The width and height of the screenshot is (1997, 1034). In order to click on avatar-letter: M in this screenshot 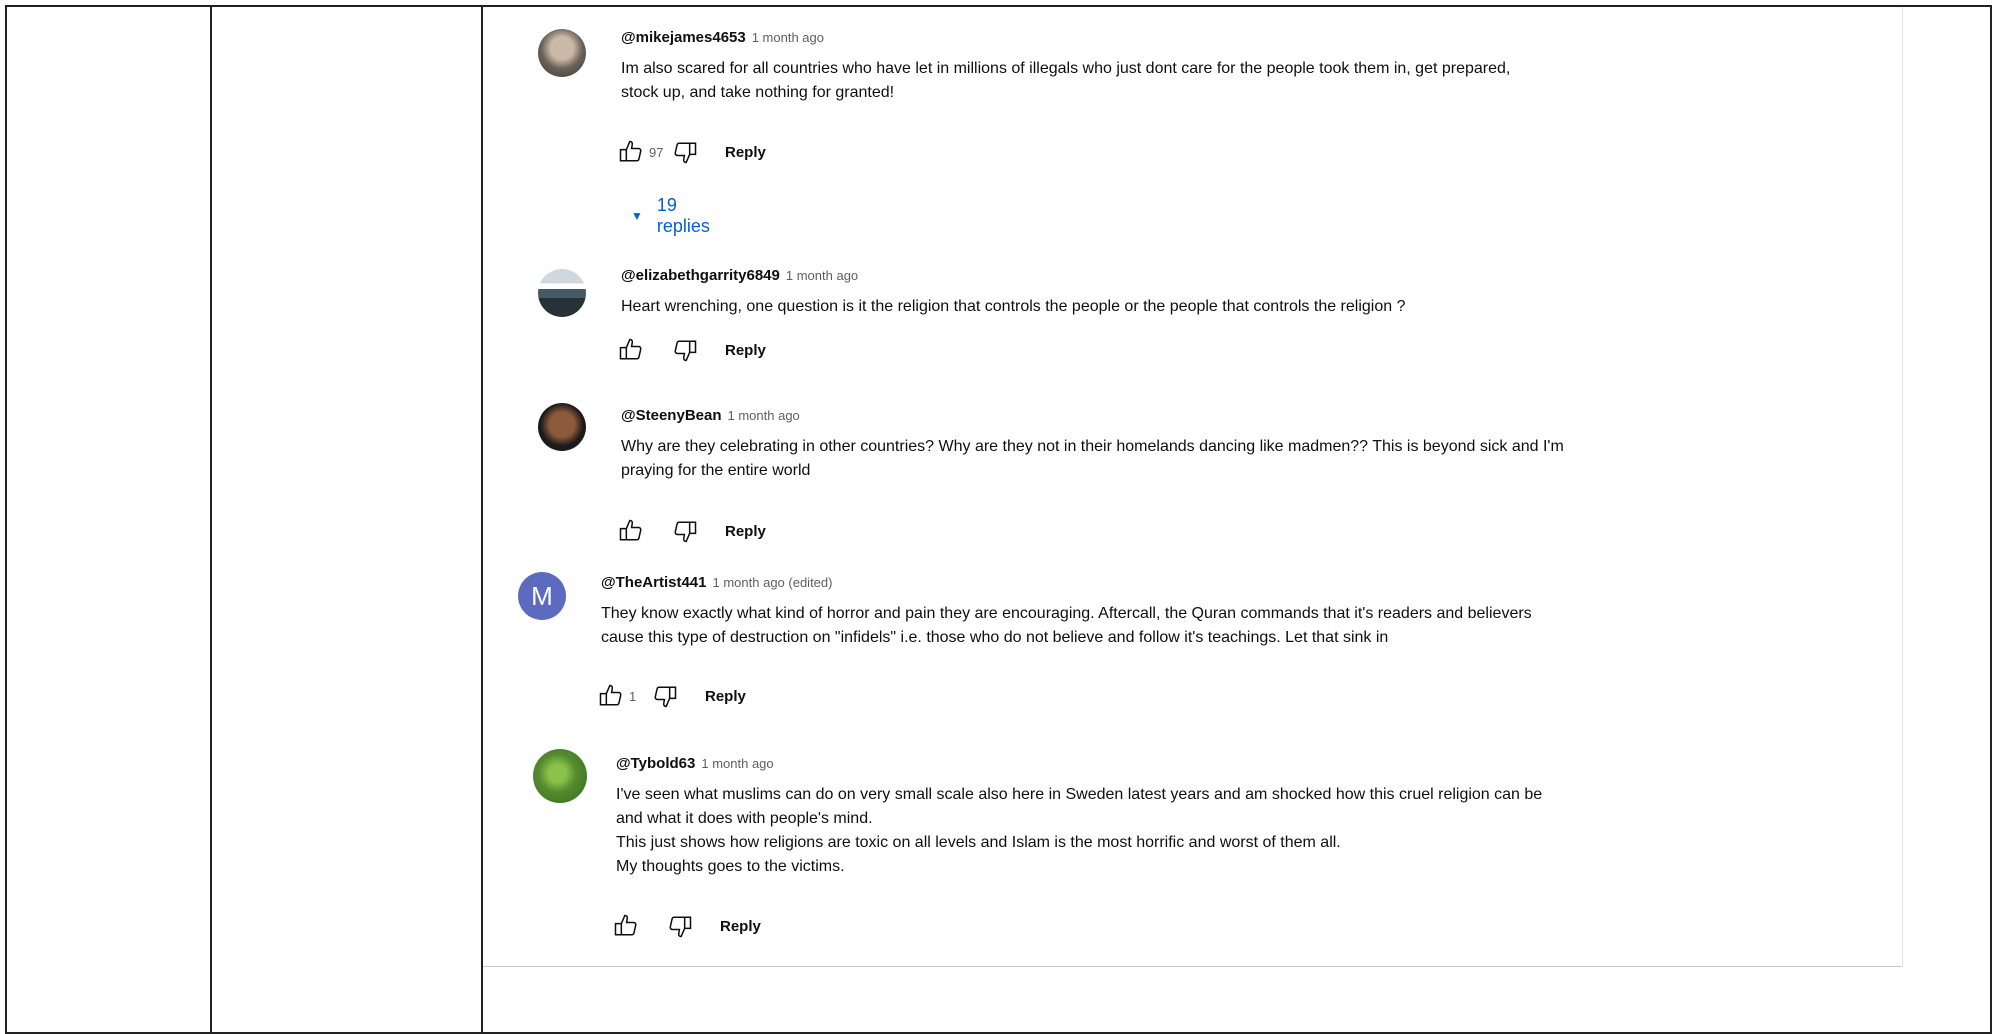, I will do `click(542, 595)`.